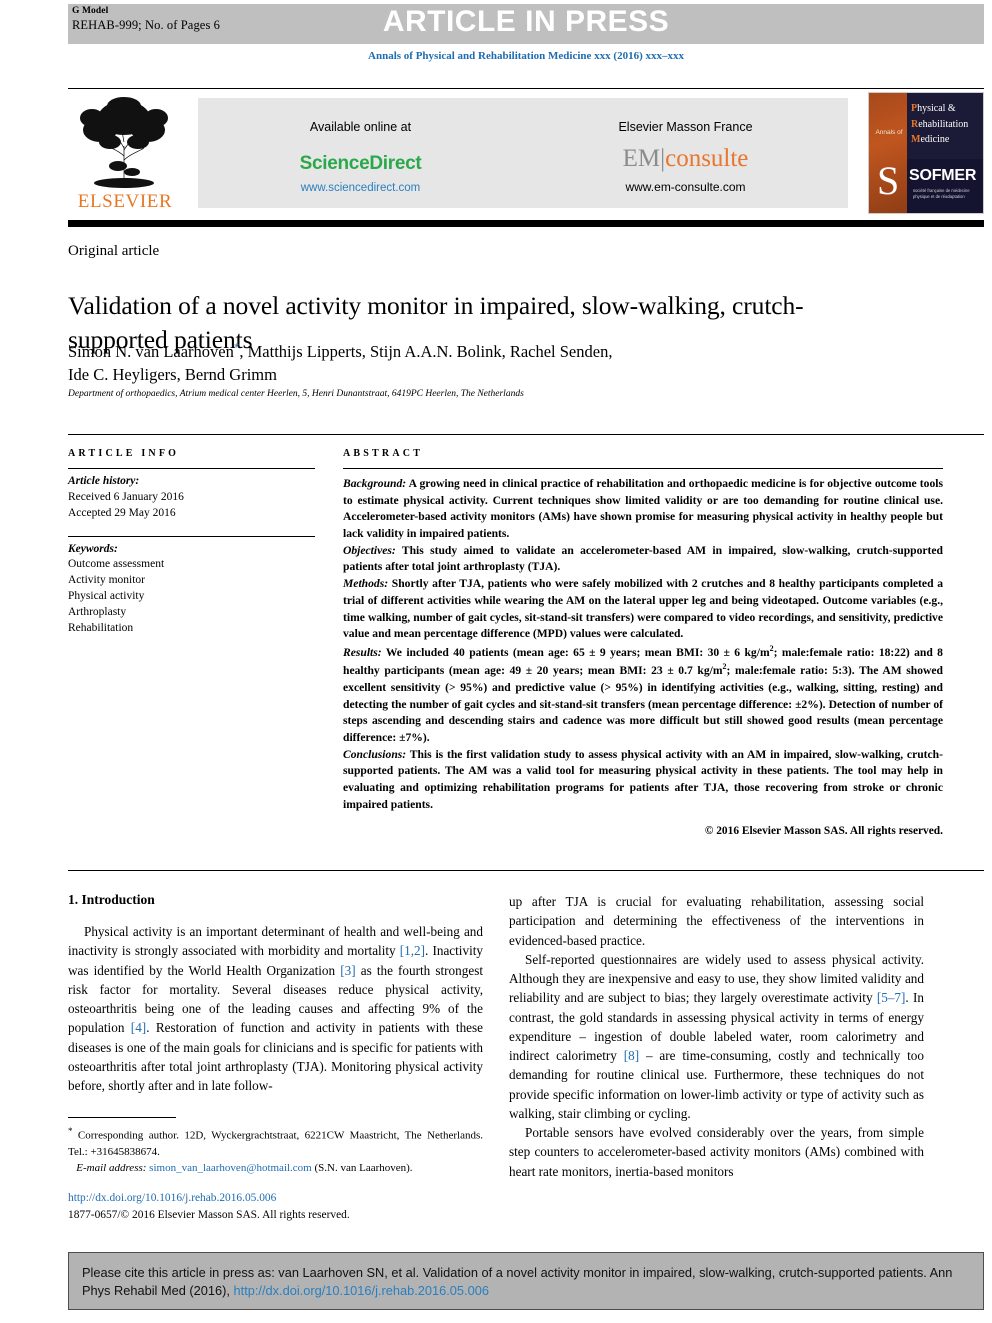 This screenshot has width=992, height=1323. What do you see at coordinates (526, 434) in the screenshot?
I see `abstract-section-top-rule` at bounding box center [526, 434].